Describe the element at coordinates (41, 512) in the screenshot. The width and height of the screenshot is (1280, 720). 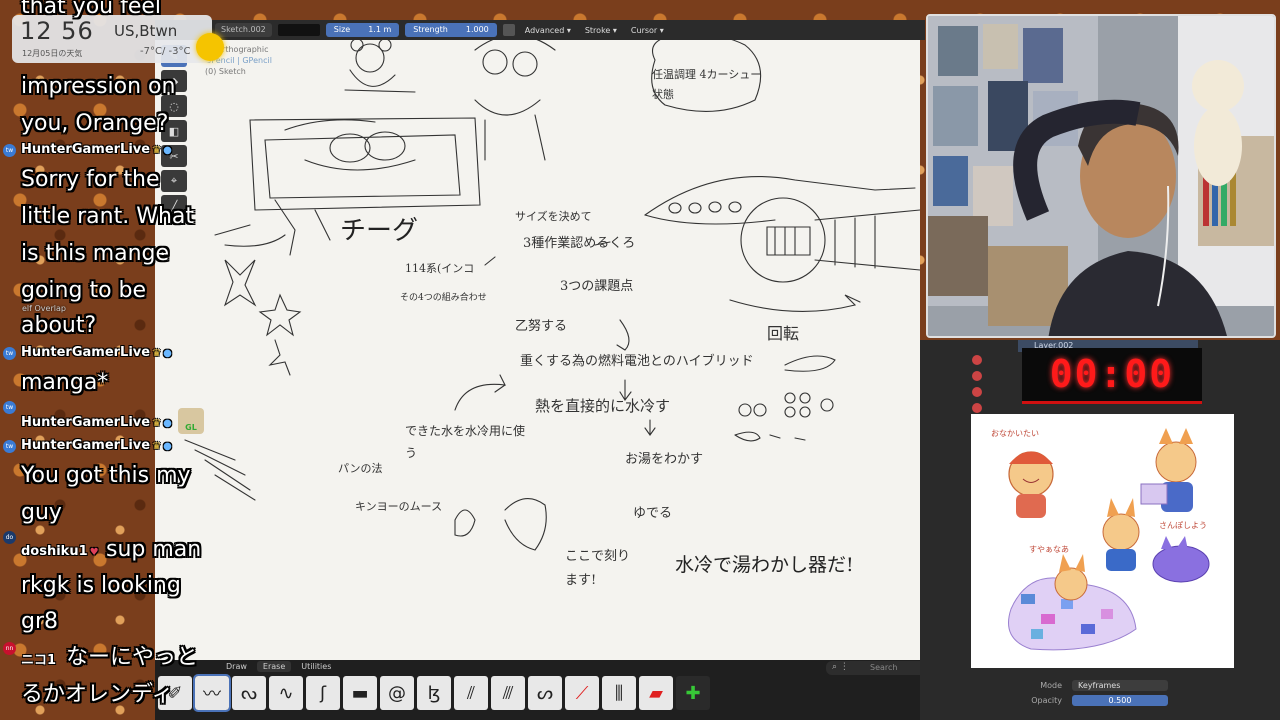
I see `chat-message-text: guy` at that location.